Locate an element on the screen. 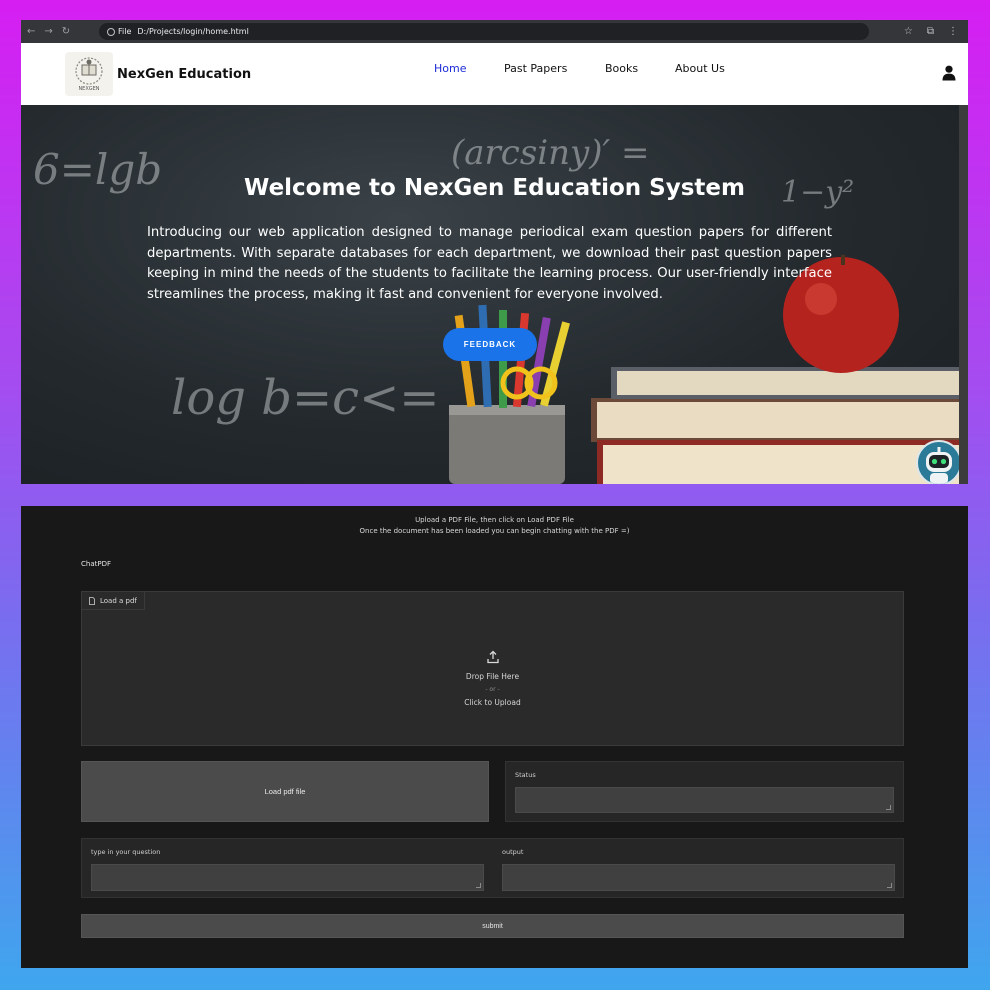 This screenshot has width=990, height=990. status-textarea is located at coordinates (704, 800).